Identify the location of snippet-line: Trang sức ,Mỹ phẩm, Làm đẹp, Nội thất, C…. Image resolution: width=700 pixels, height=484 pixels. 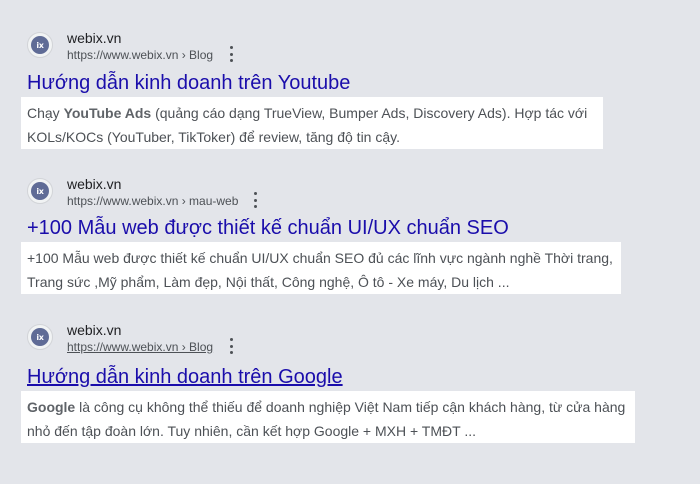
(268, 282).